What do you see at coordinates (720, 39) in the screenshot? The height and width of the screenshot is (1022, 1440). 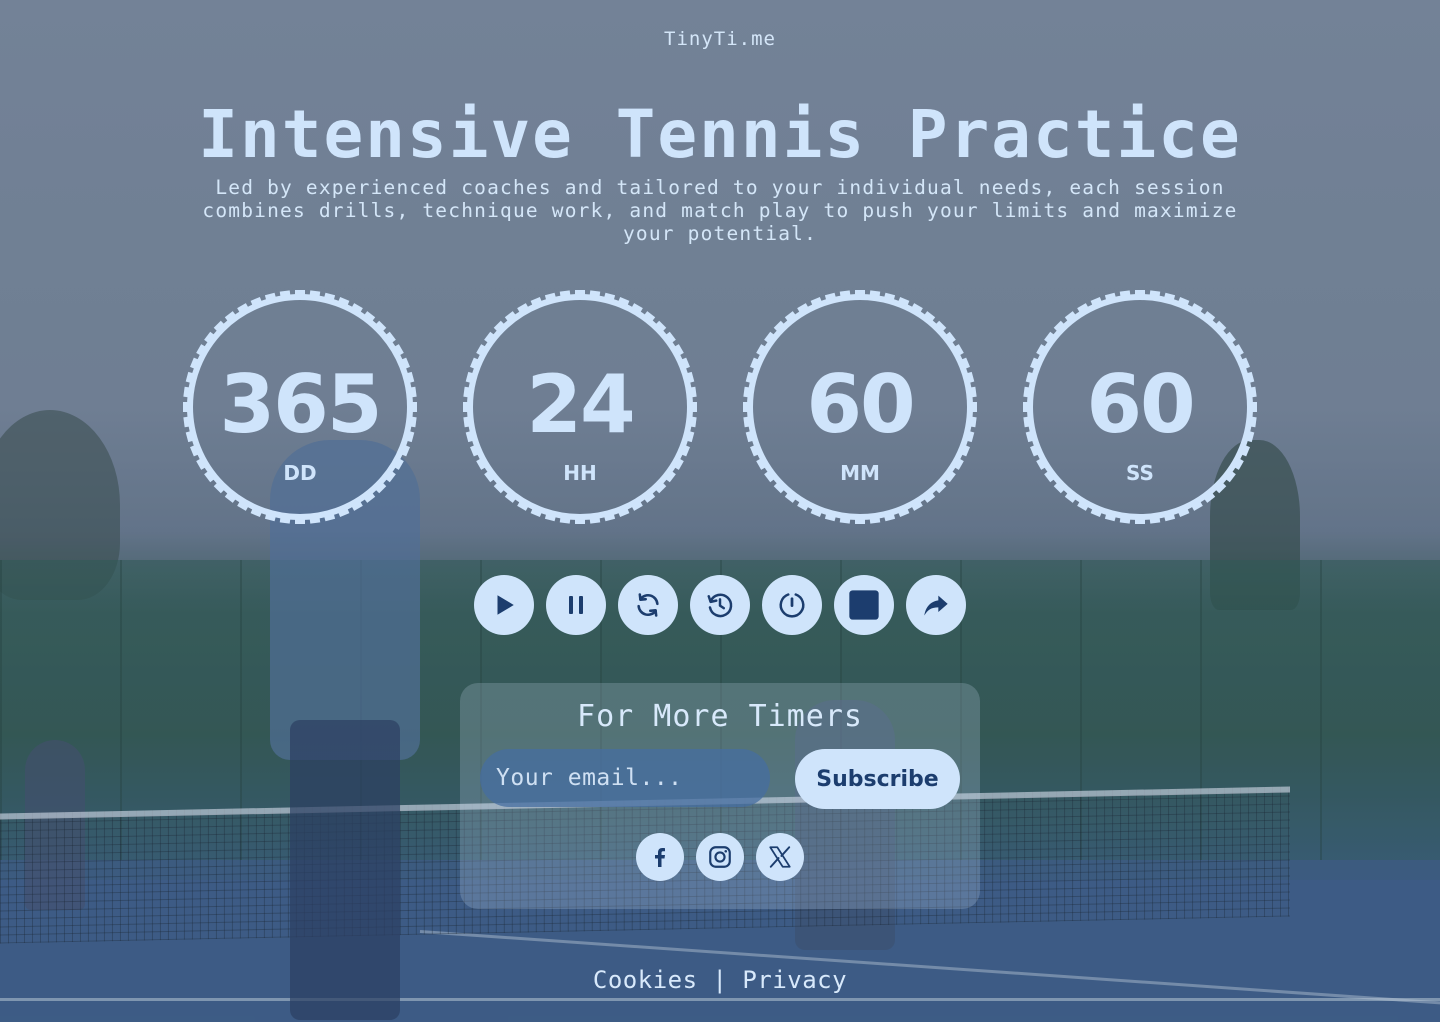 I see `brand-logo: TinyTi.me` at bounding box center [720, 39].